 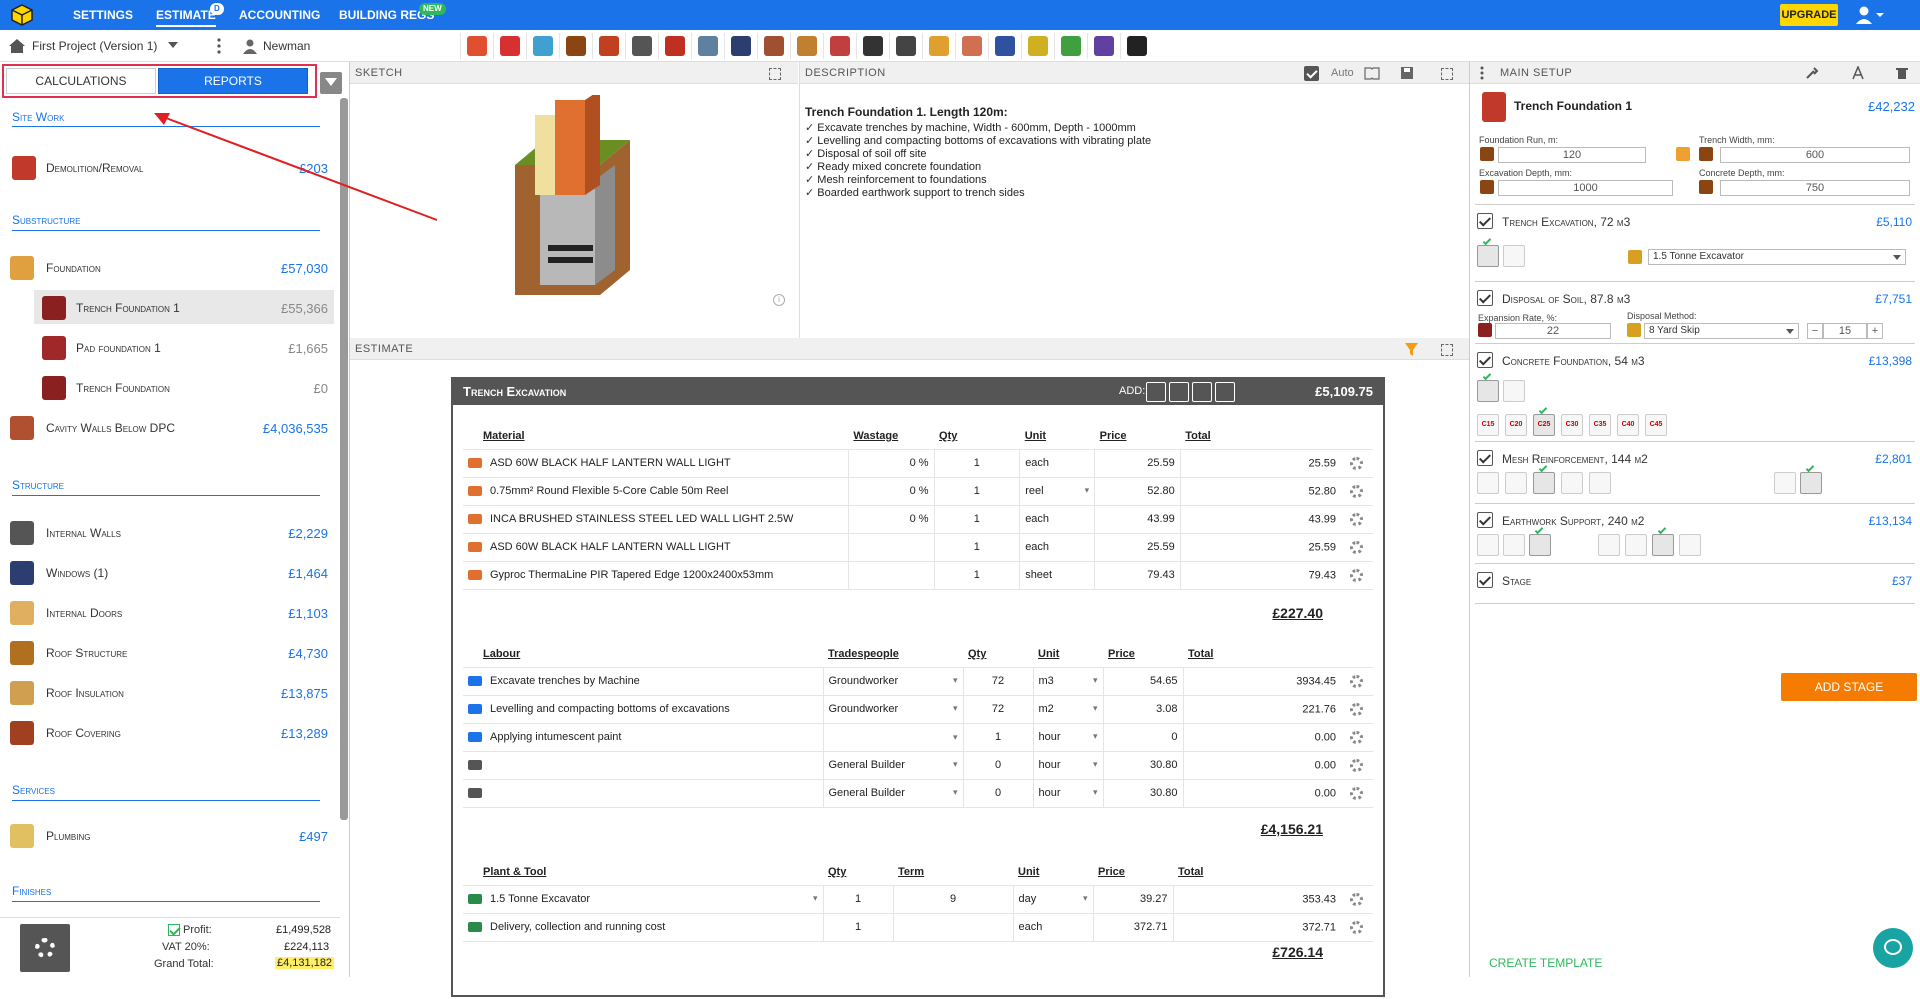 I want to click on add-material-button, so click(x=1156, y=392).